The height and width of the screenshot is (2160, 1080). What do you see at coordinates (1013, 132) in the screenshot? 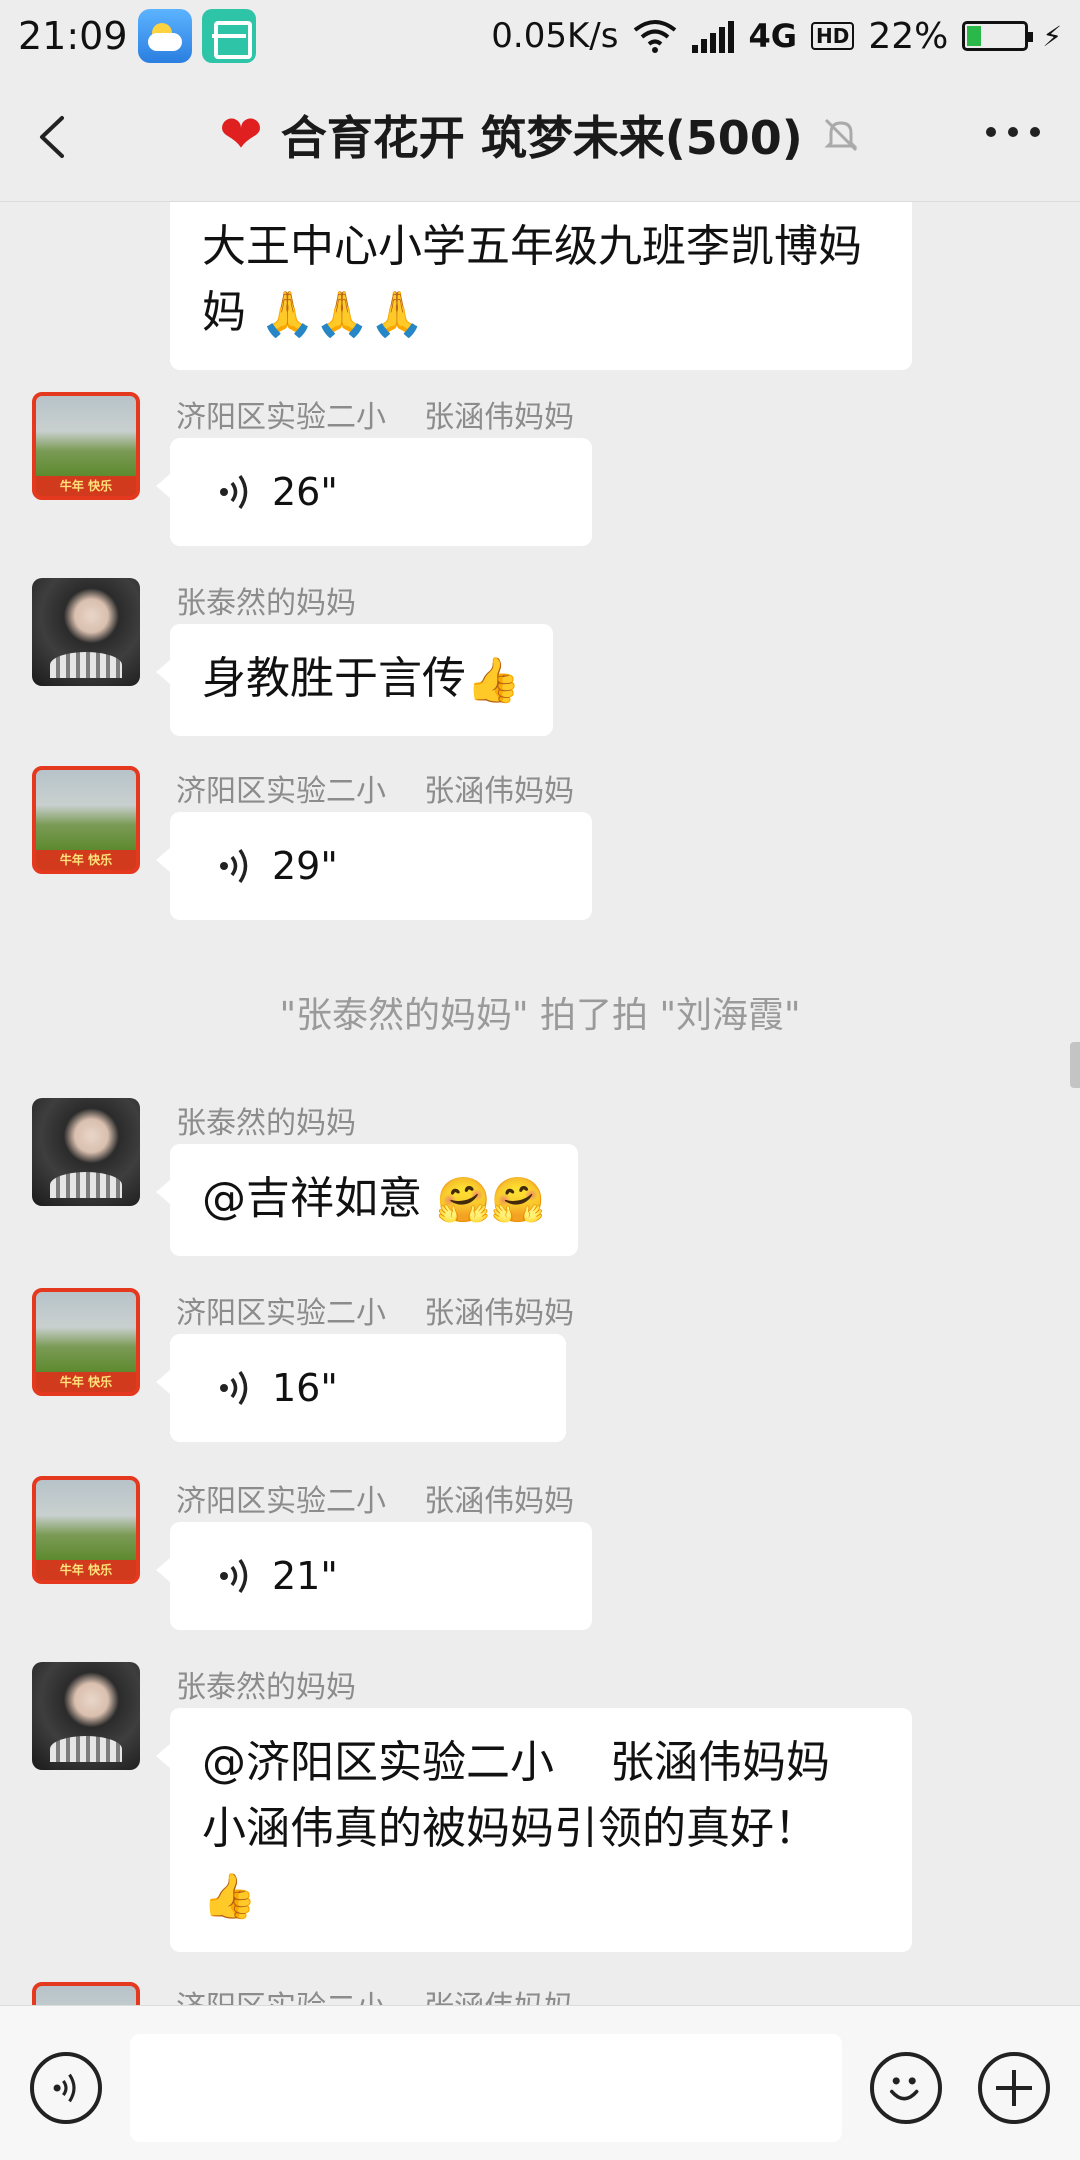
I see `more-options-button` at bounding box center [1013, 132].